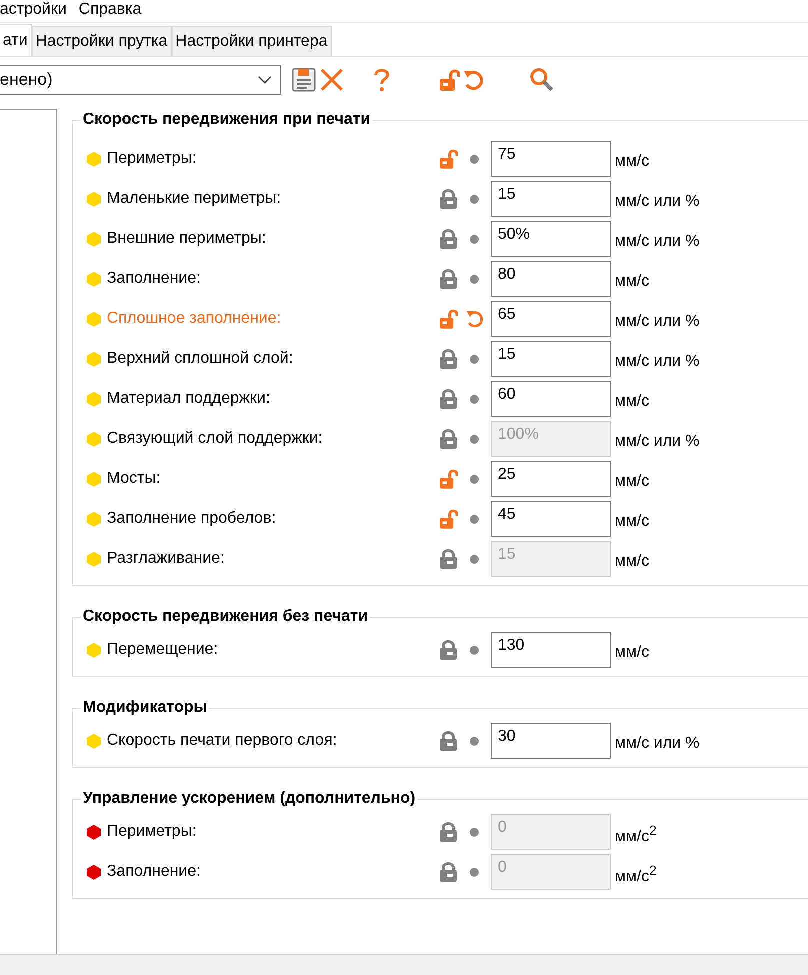  Describe the element at coordinates (332, 80) in the screenshot. I see `close-icon` at that location.